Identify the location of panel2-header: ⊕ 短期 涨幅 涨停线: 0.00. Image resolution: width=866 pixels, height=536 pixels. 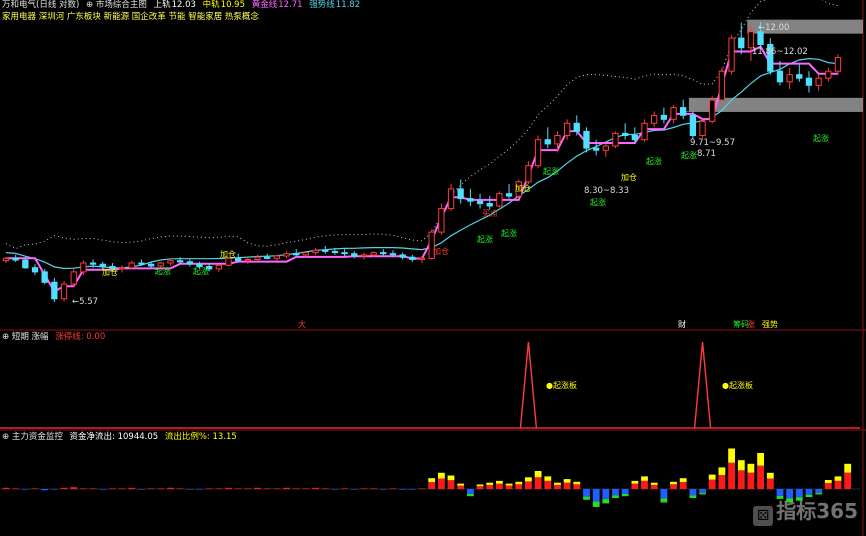
(55, 337).